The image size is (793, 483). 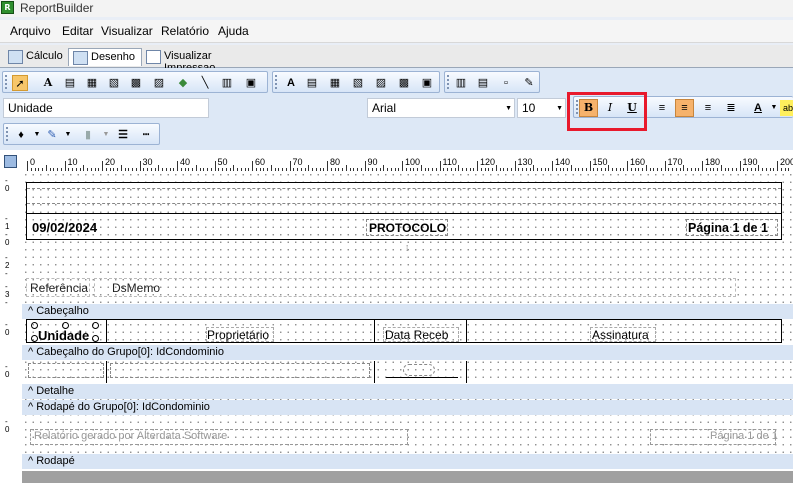 I want to click on variable-tool-icon: ▩, so click(x=136, y=83).